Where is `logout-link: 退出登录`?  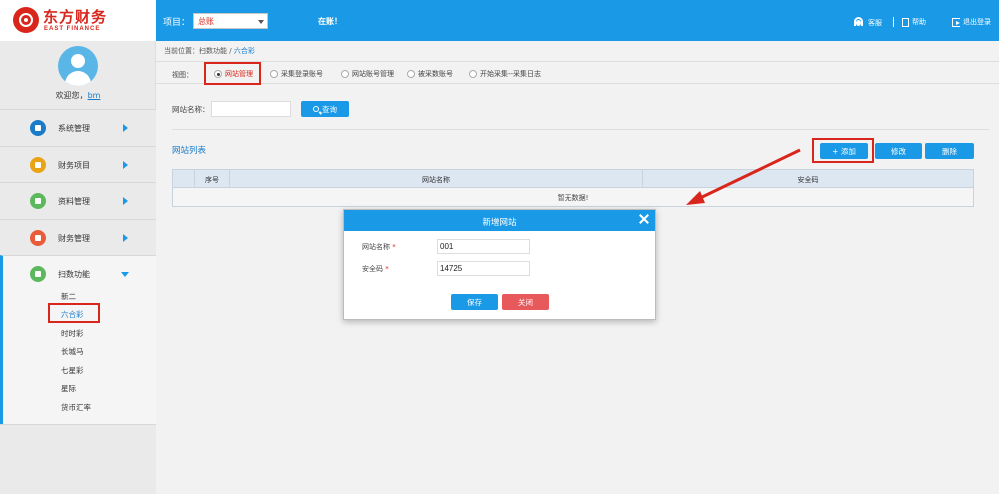 logout-link: 退出登录 is located at coordinates (971, 22).